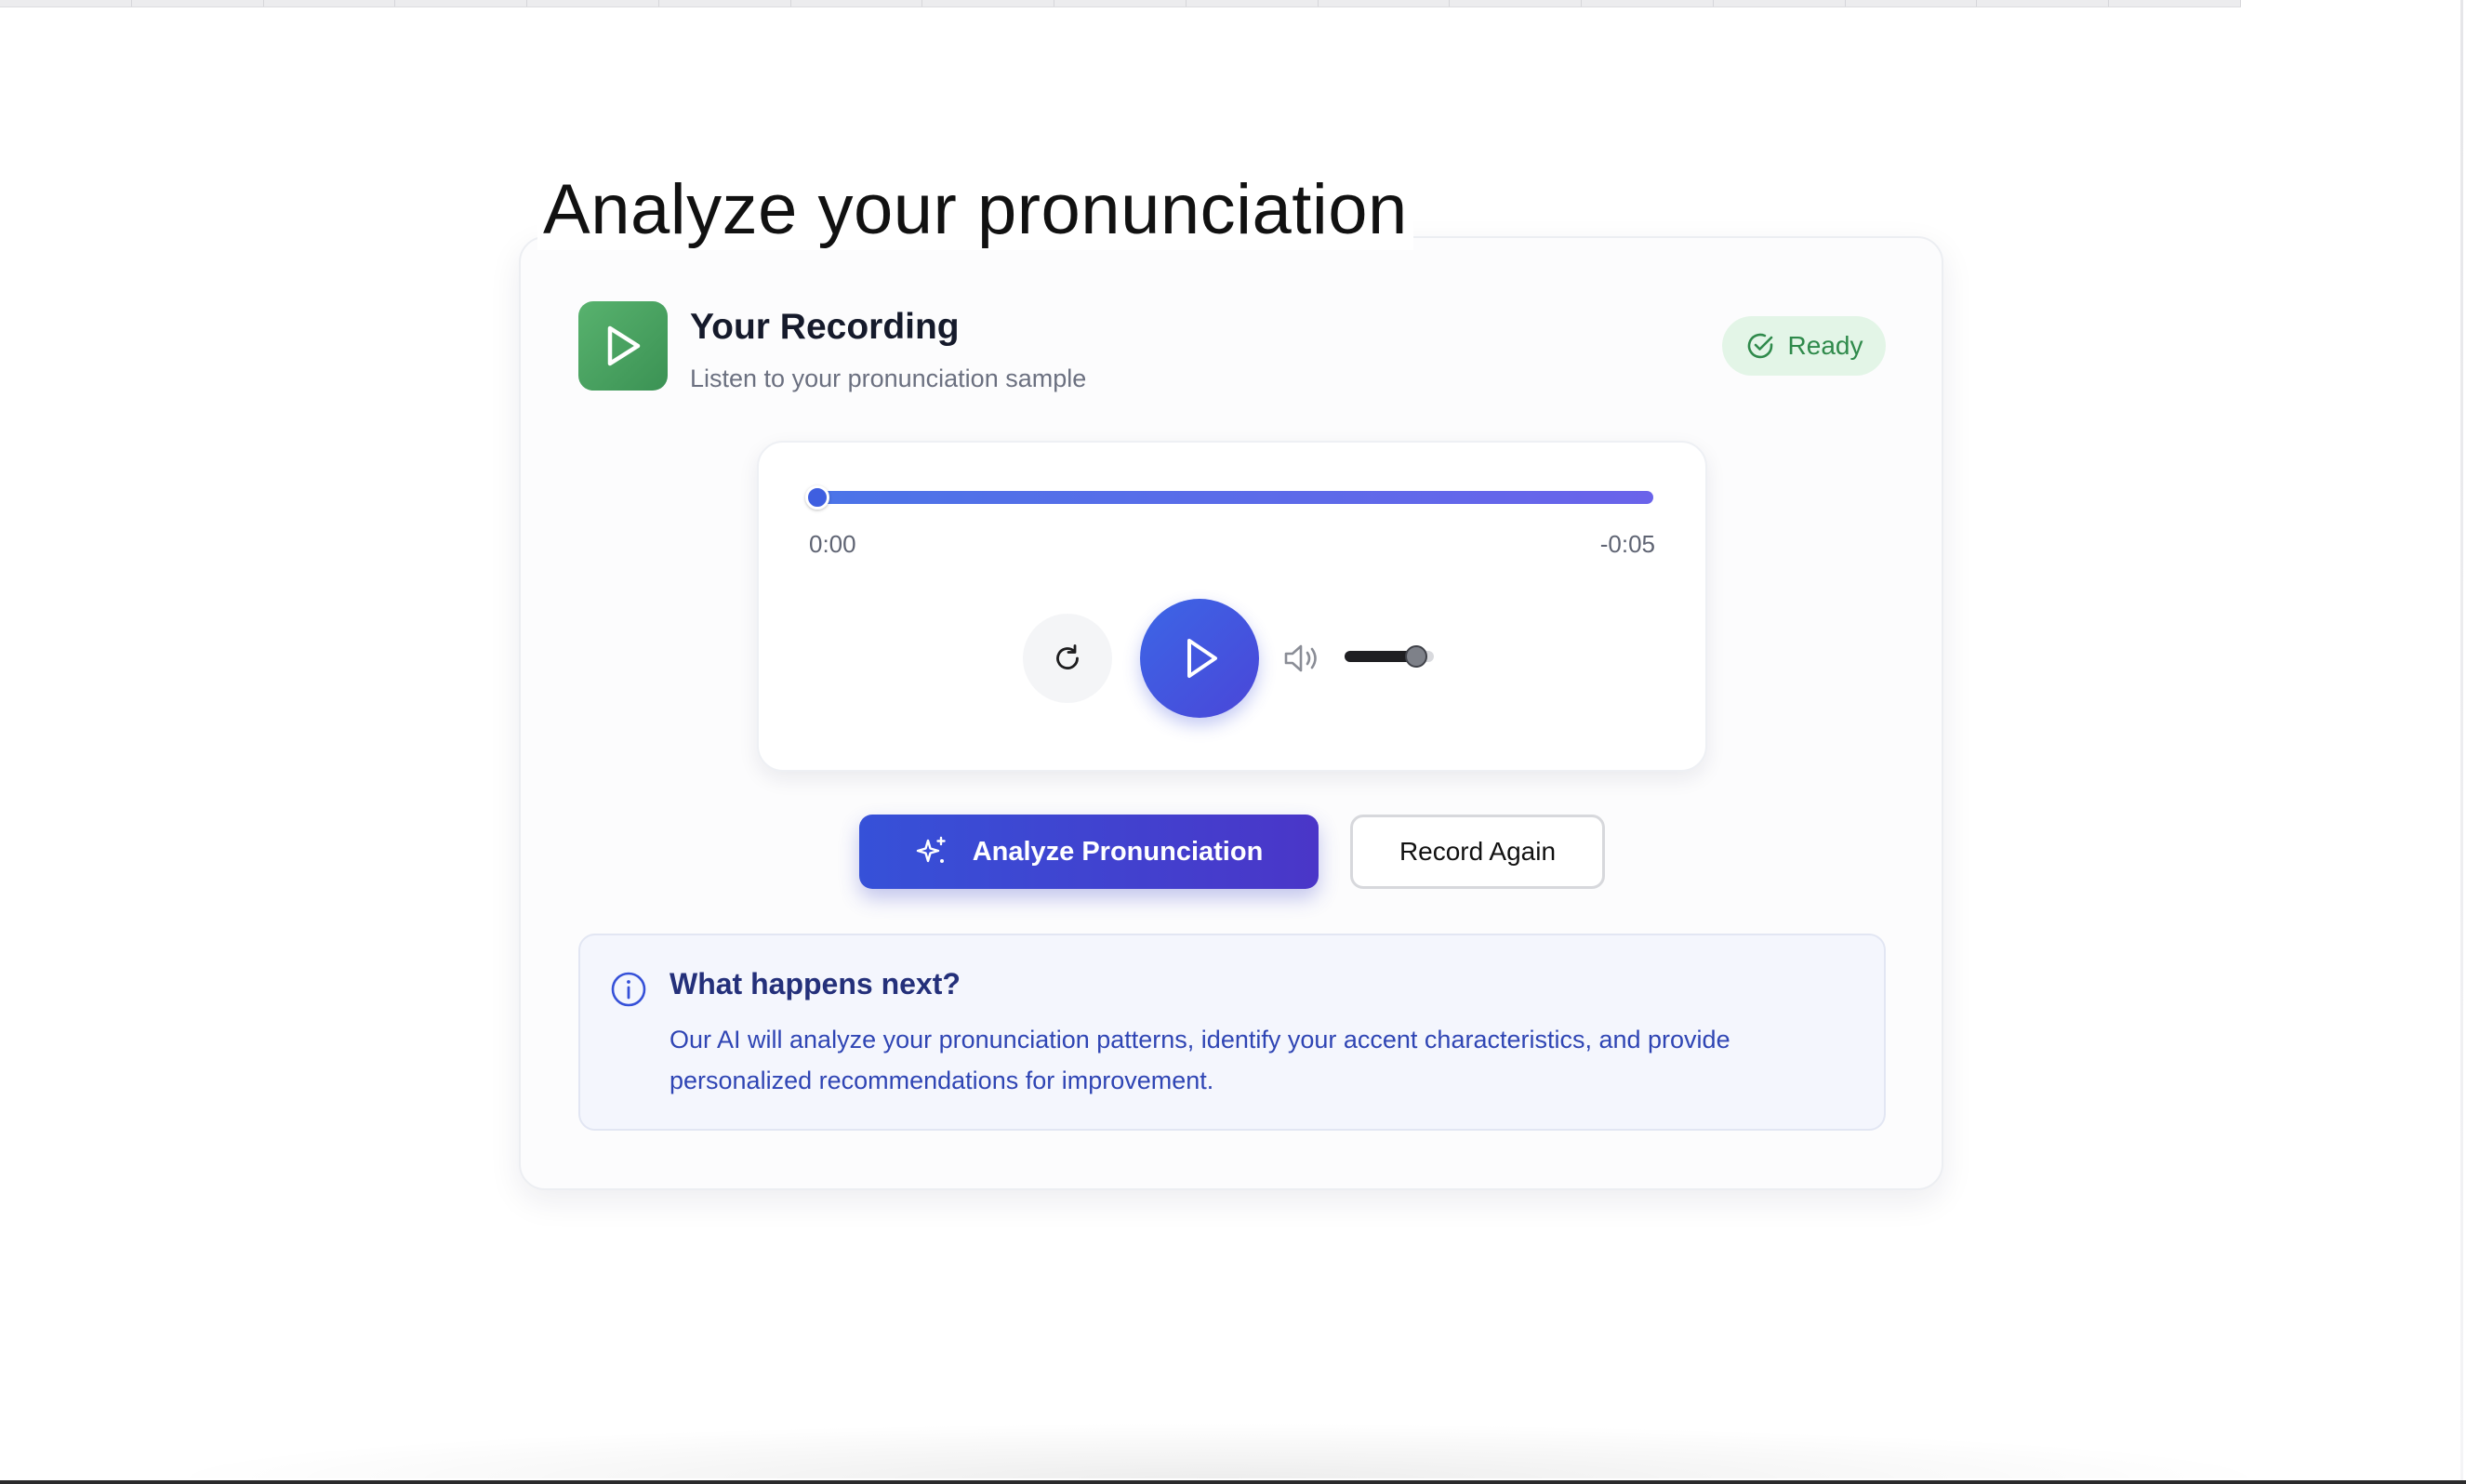 The width and height of the screenshot is (2466, 1484). Describe the element at coordinates (816, 984) in the screenshot. I see `info-title: What happens next?` at that location.